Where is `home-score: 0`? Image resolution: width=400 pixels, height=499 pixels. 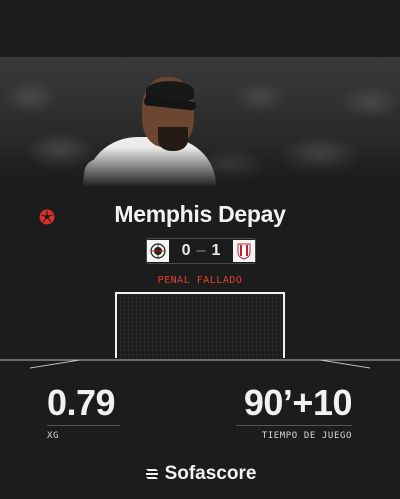
home-score: 0 is located at coordinates (186, 250).